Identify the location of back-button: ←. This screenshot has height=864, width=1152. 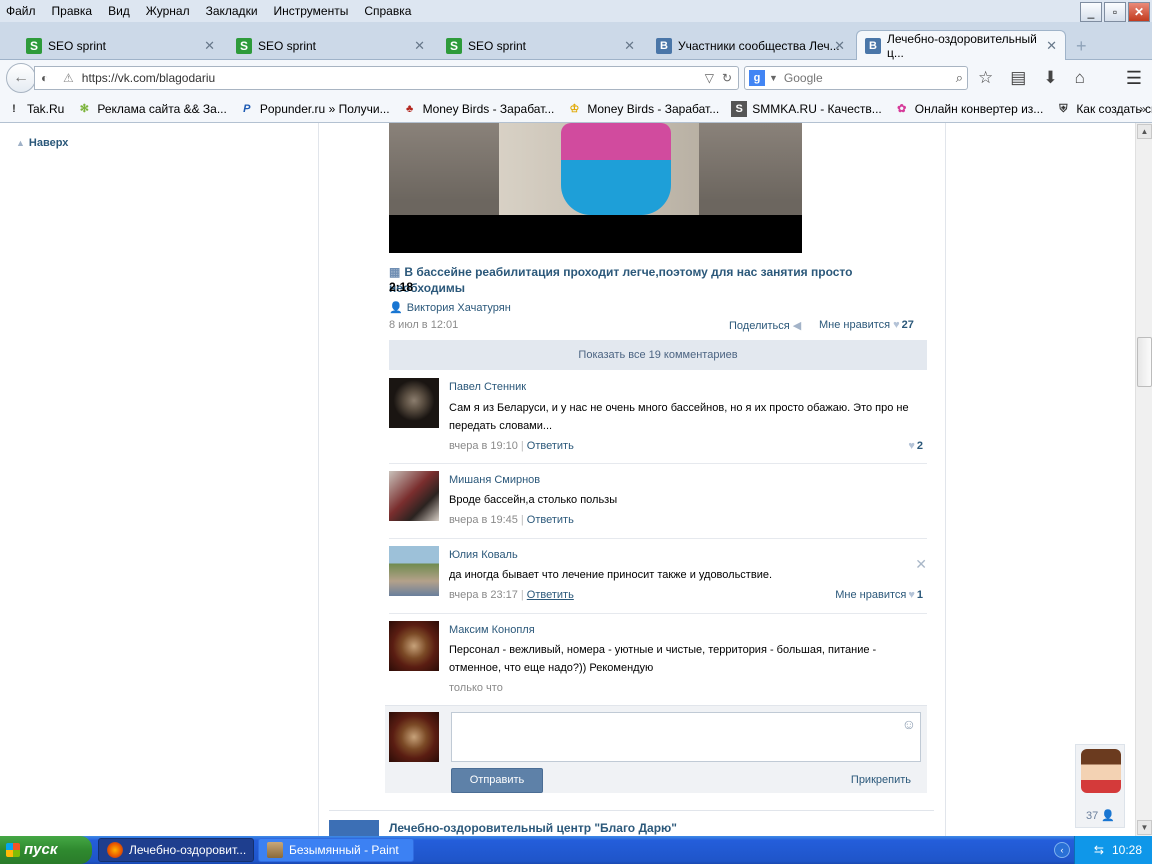
(21, 78).